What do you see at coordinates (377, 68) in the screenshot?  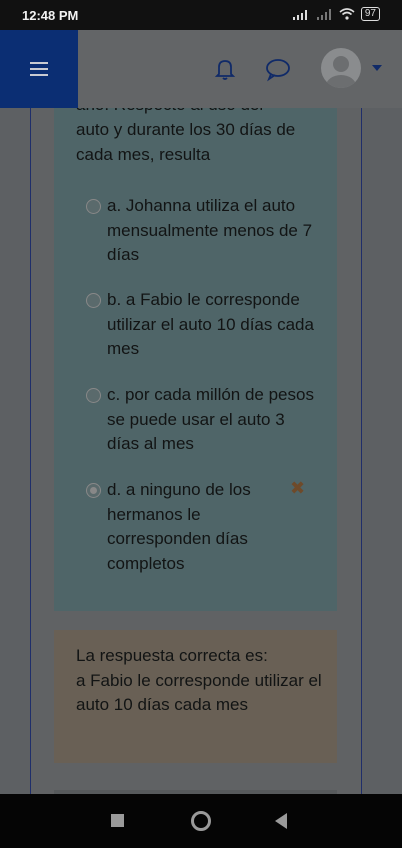 I see `caret-down-icon` at bounding box center [377, 68].